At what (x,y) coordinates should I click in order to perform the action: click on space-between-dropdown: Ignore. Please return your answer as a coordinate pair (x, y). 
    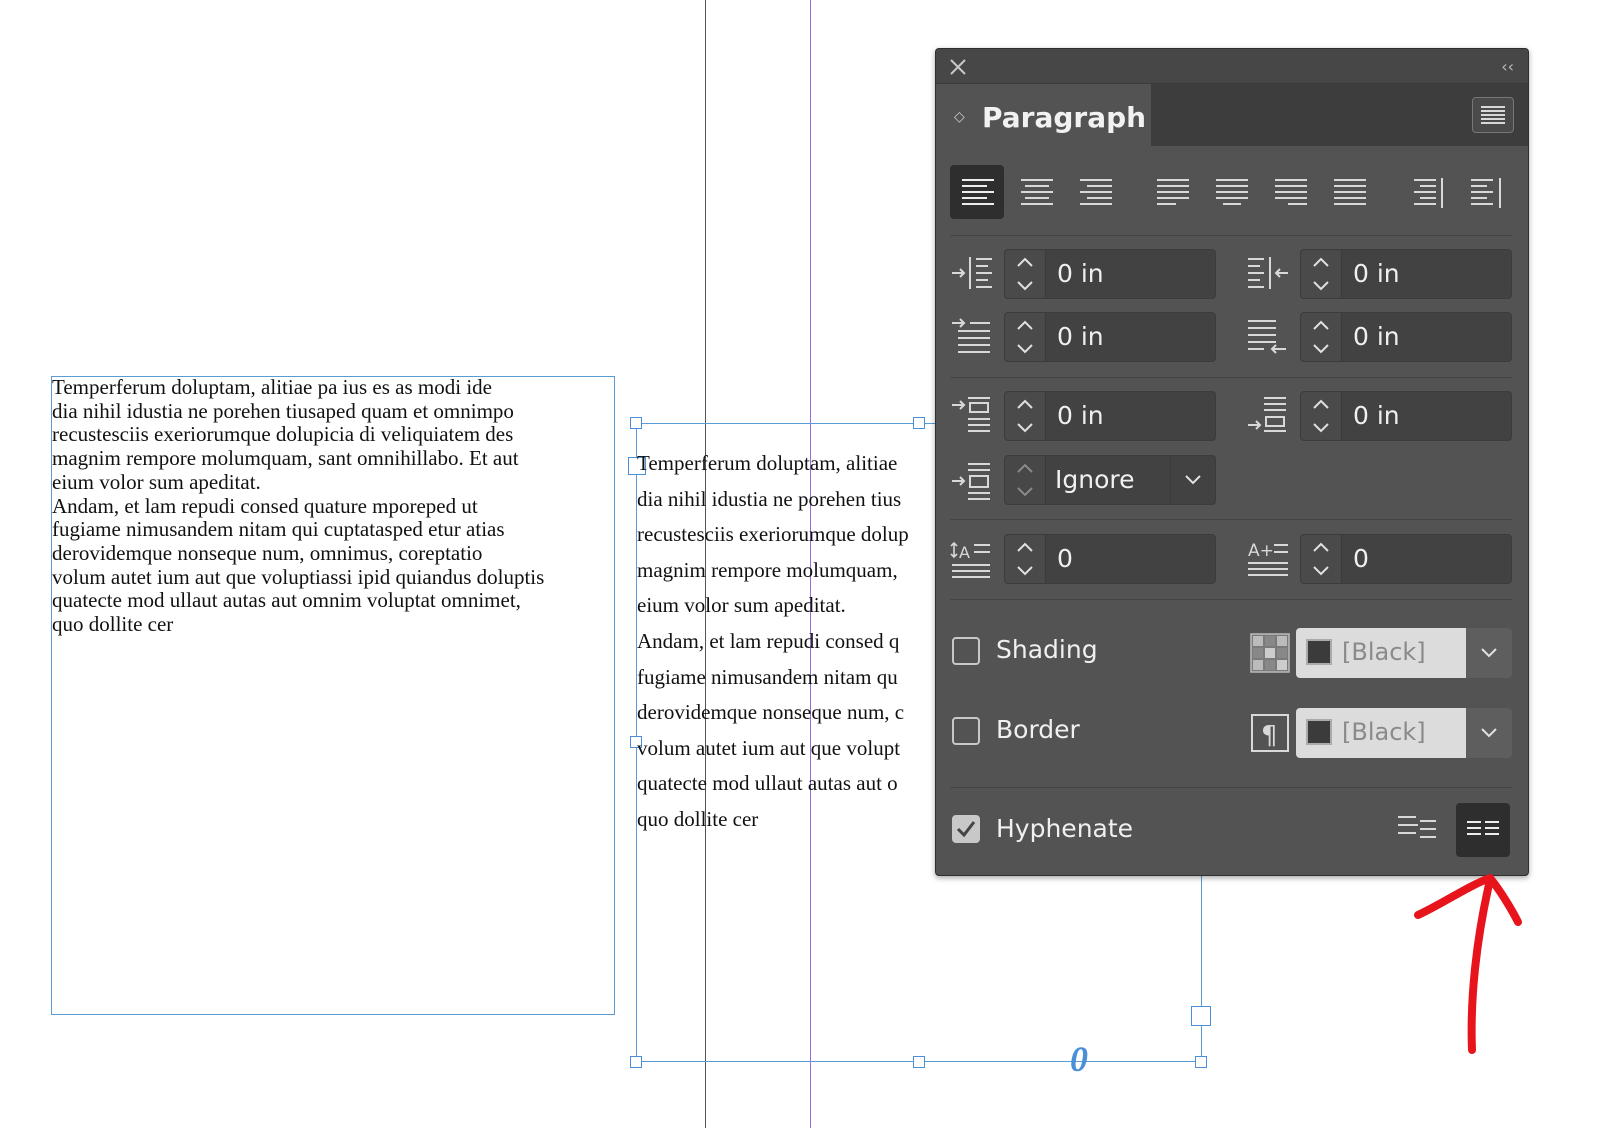
    Looking at the image, I should click on (1110, 480).